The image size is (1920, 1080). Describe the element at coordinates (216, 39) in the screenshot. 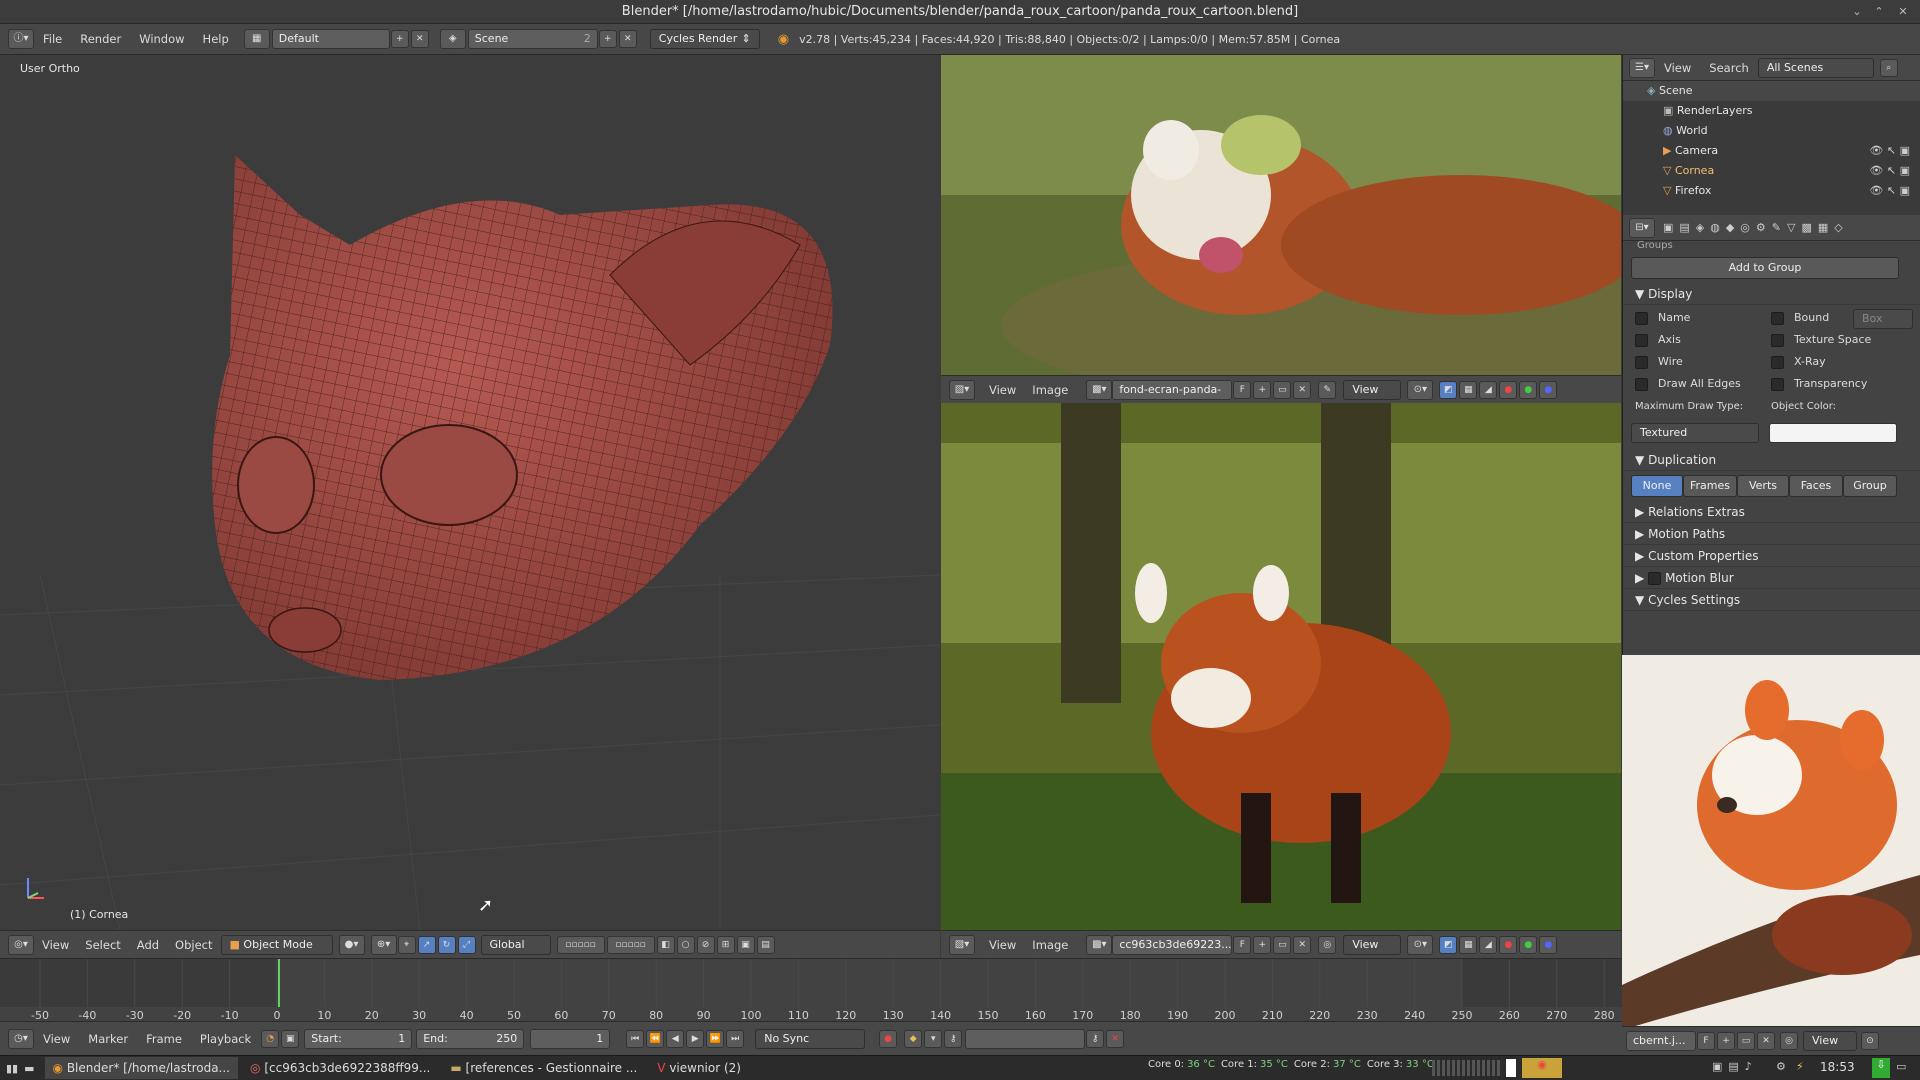

I see `menu-help: Help` at that location.